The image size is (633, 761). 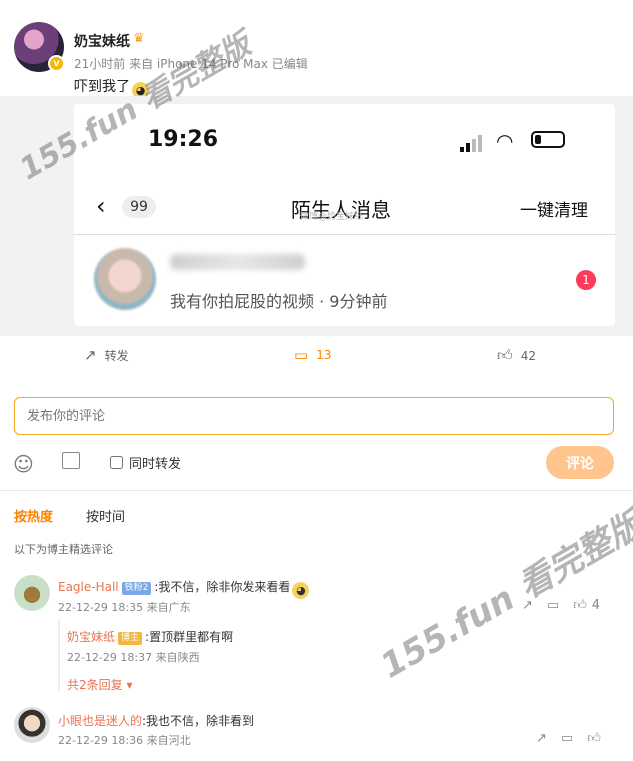 I want to click on author-badge: 博主, so click(x=130, y=638).